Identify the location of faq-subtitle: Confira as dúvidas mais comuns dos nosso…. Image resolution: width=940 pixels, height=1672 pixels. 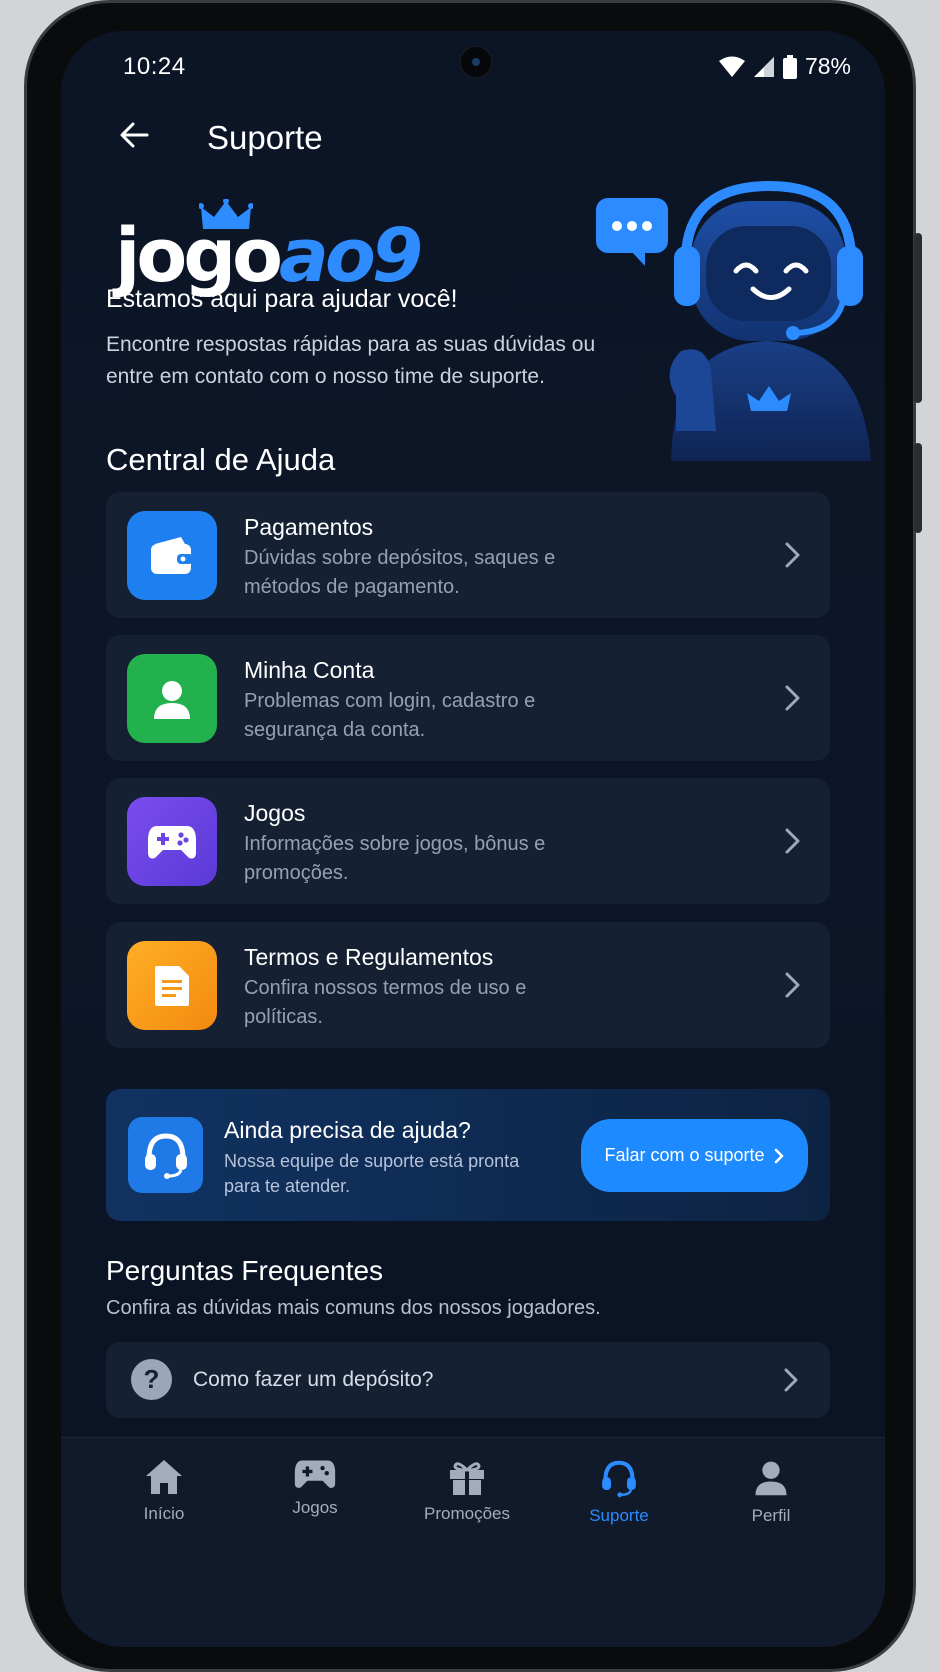
(353, 1308).